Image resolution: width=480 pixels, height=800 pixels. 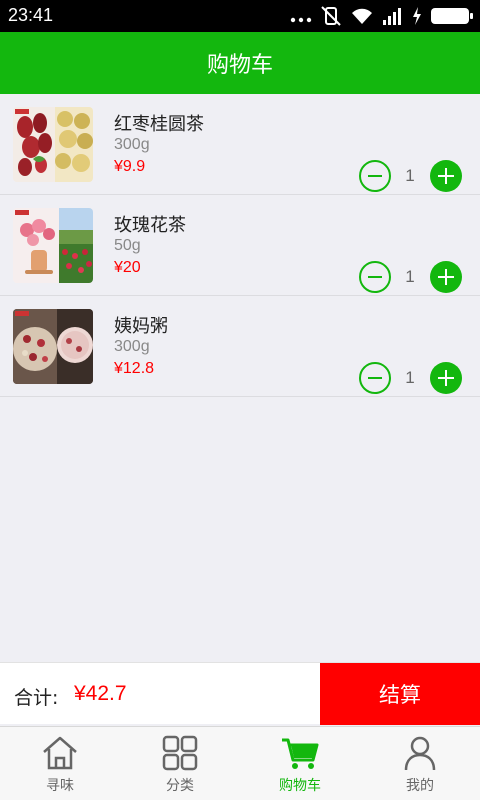 I want to click on header-bar: 购物车, so click(x=240, y=63).